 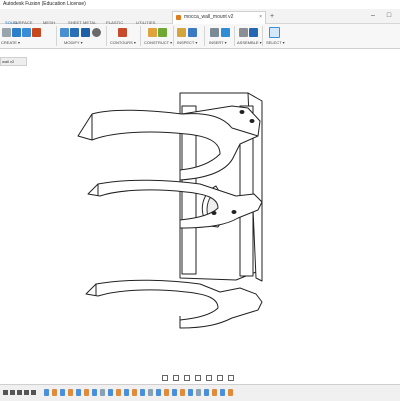 What do you see at coordinates (26, 32) in the screenshot?
I see `extrude-icon` at bounding box center [26, 32].